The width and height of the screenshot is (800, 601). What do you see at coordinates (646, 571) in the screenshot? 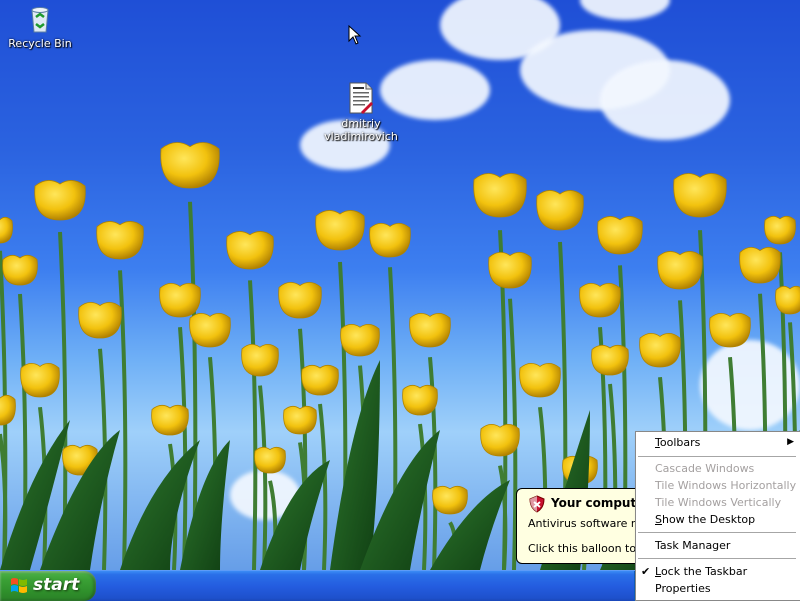
I see `checkmark-icon: ✔` at bounding box center [646, 571].